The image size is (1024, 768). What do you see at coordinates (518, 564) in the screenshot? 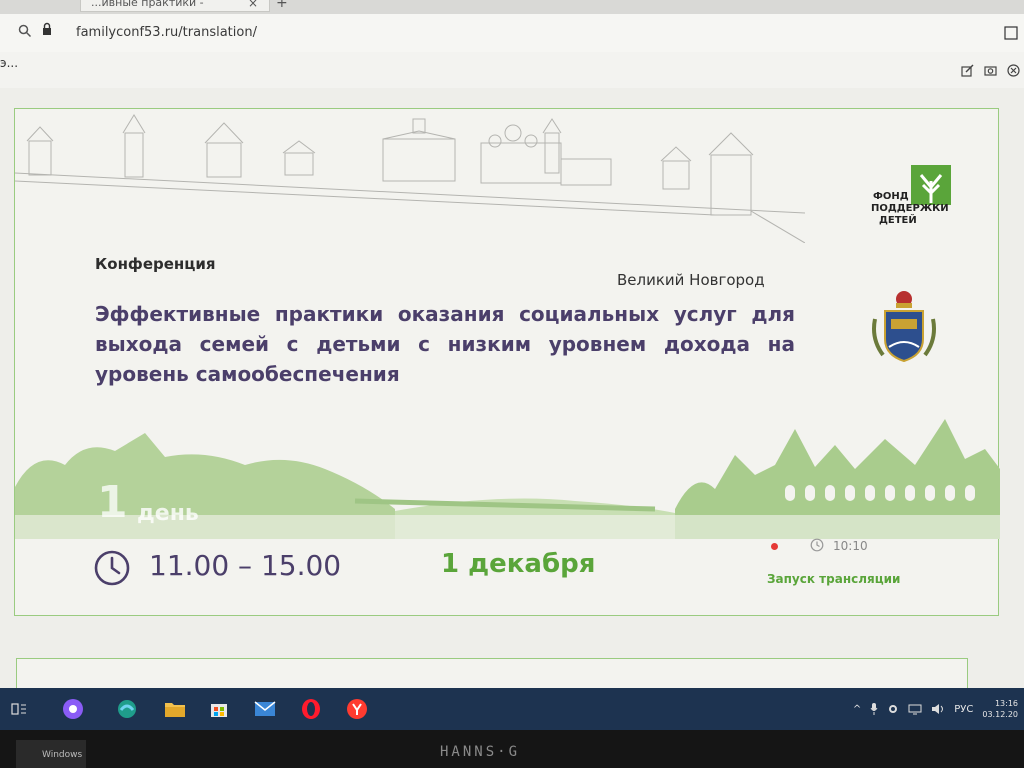
I see `conference-date: 1 декабря` at bounding box center [518, 564].